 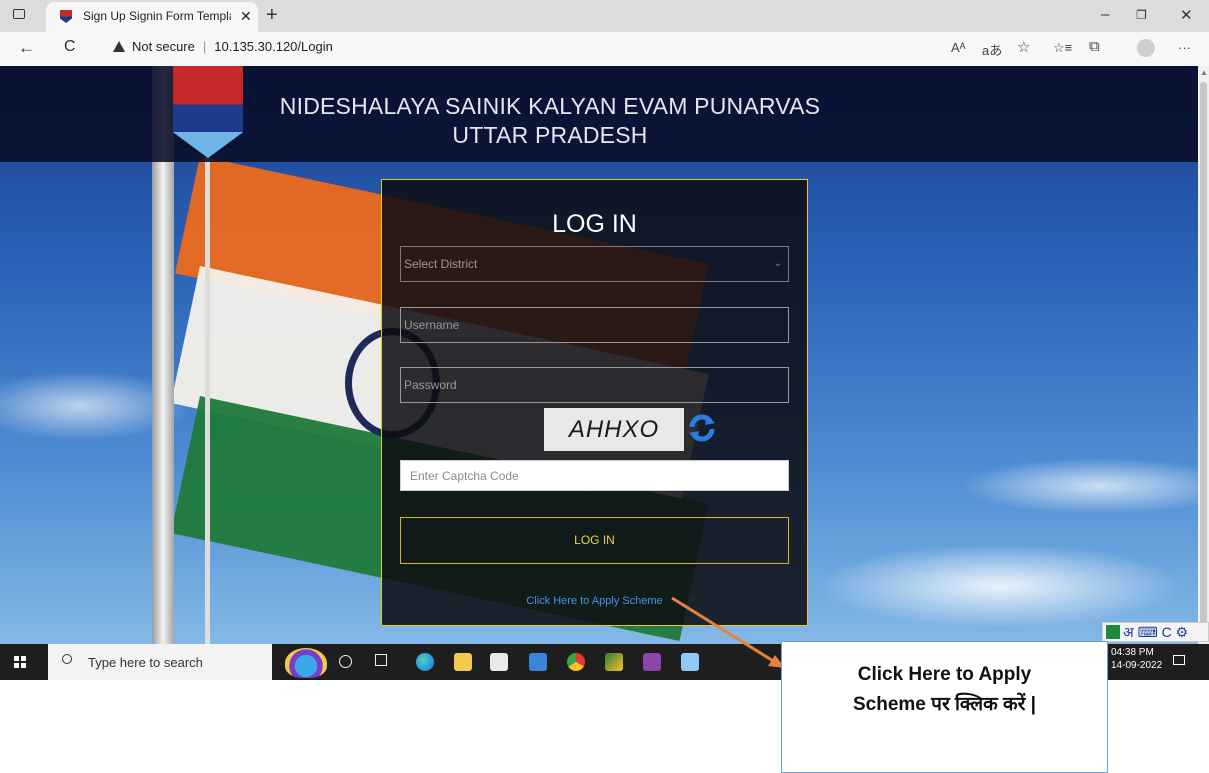 I want to click on translate-icon: aあ, so click(x=992, y=49).